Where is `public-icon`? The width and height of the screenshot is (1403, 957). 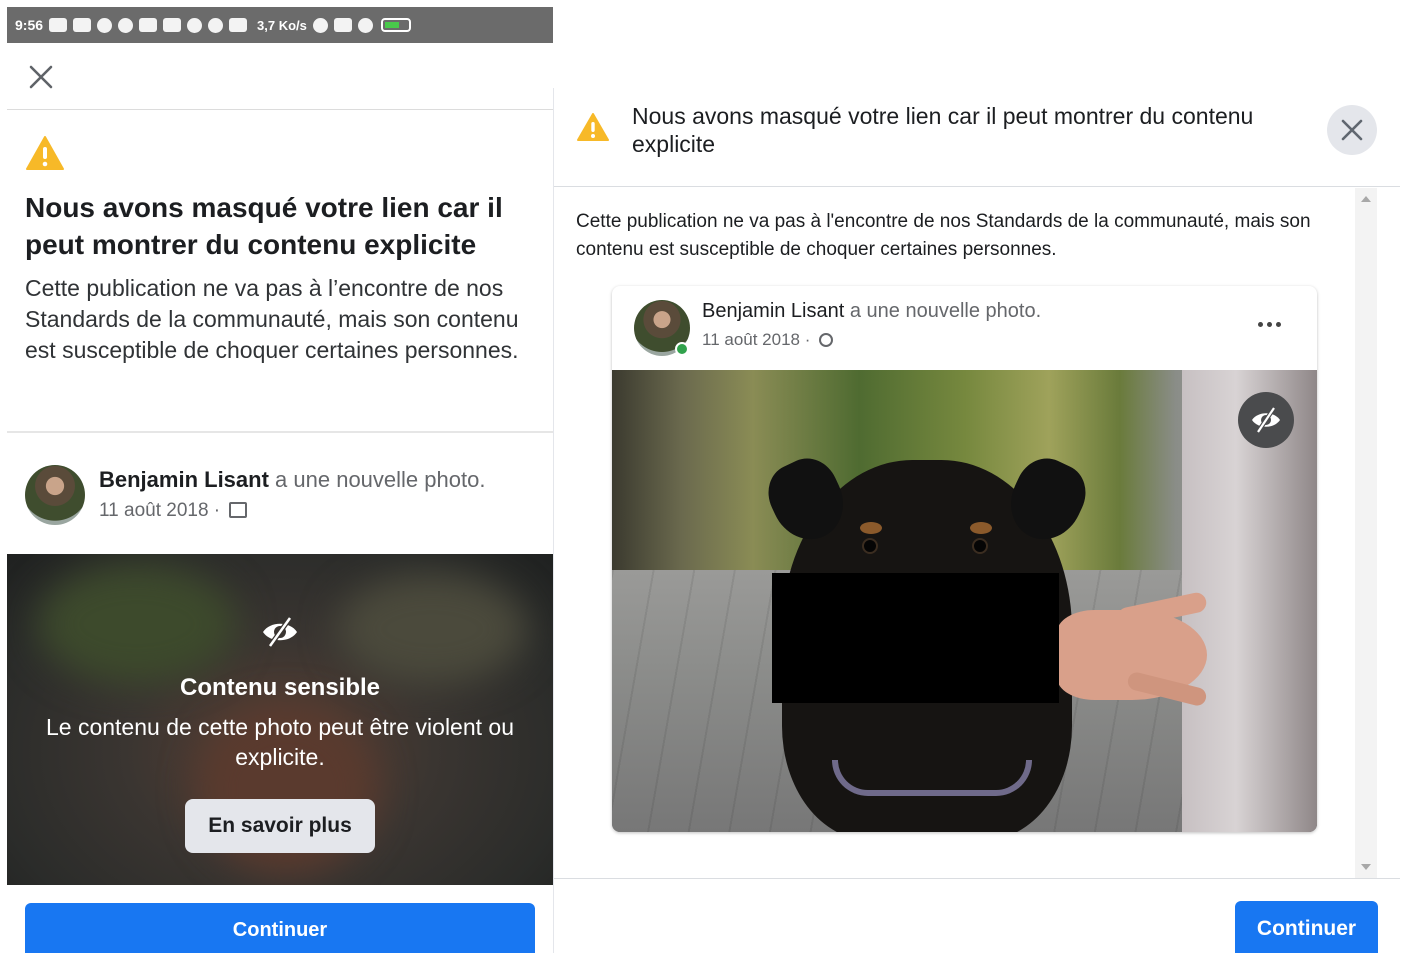
public-icon is located at coordinates (826, 340).